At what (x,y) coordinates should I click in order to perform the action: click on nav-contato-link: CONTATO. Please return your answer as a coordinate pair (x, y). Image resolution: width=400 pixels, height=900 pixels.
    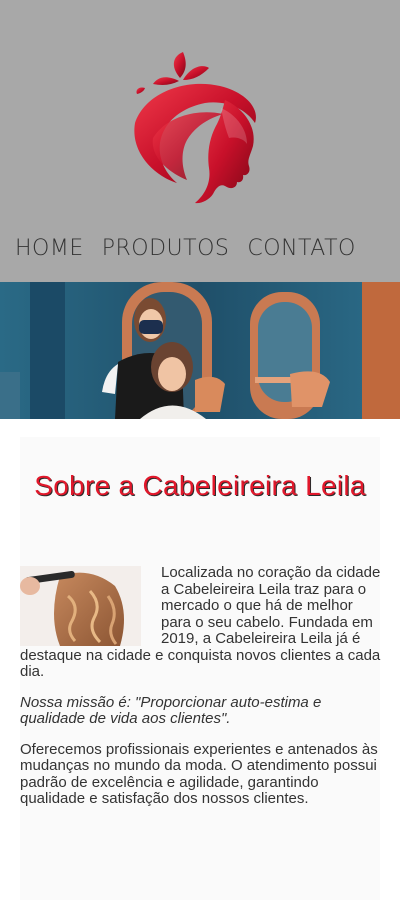
    Looking at the image, I should click on (301, 248).